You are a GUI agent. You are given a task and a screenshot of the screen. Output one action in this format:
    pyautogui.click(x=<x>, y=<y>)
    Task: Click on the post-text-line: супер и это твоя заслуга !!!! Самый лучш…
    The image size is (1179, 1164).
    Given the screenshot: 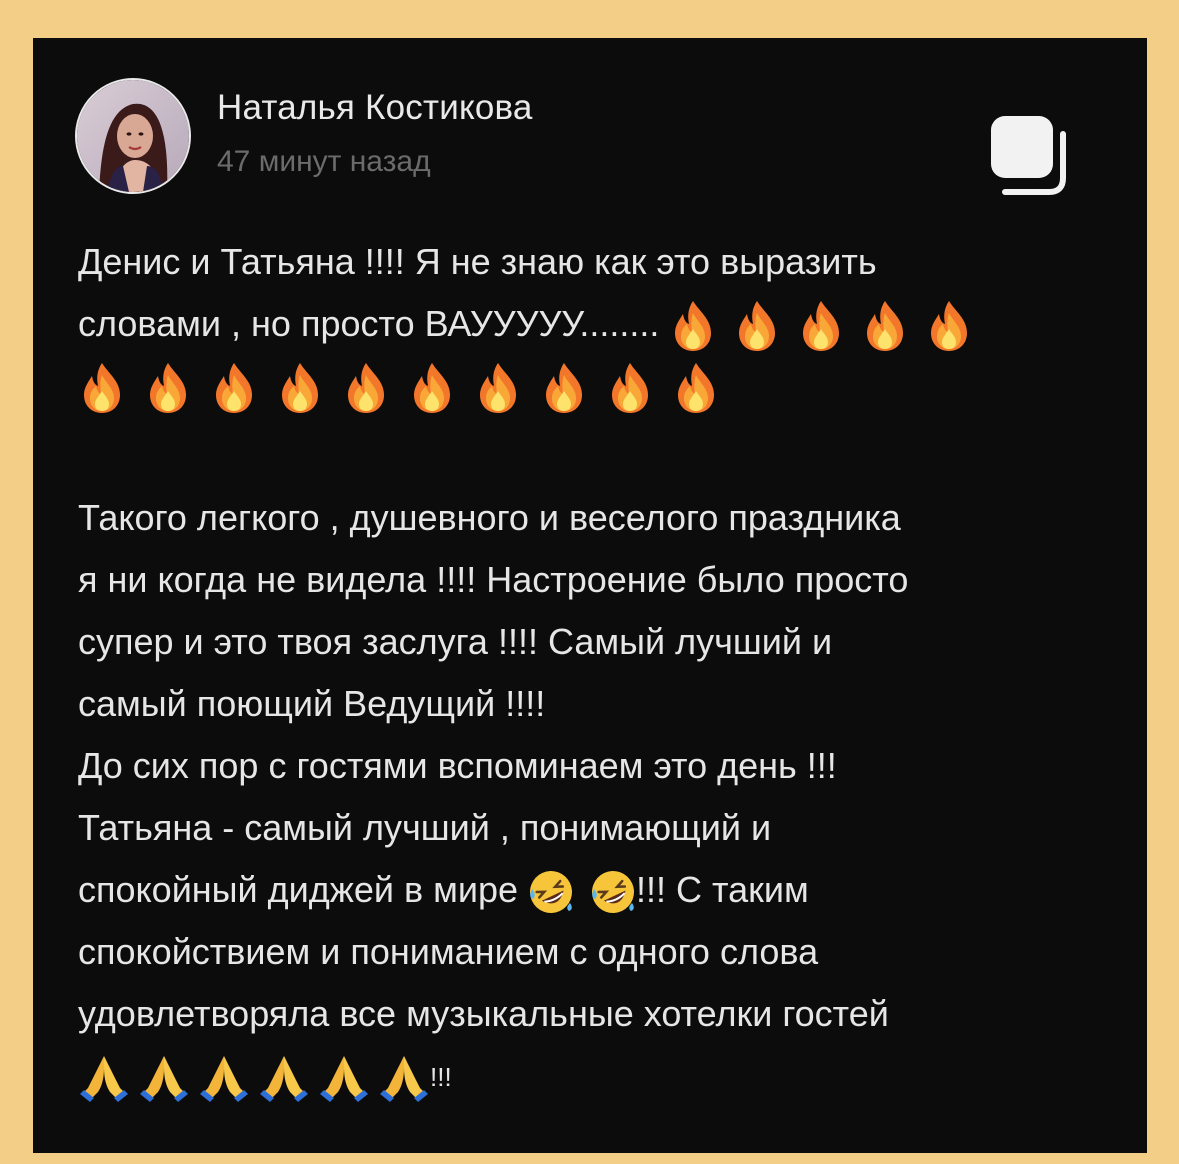 What is the action you would take?
    pyautogui.click(x=455, y=641)
    